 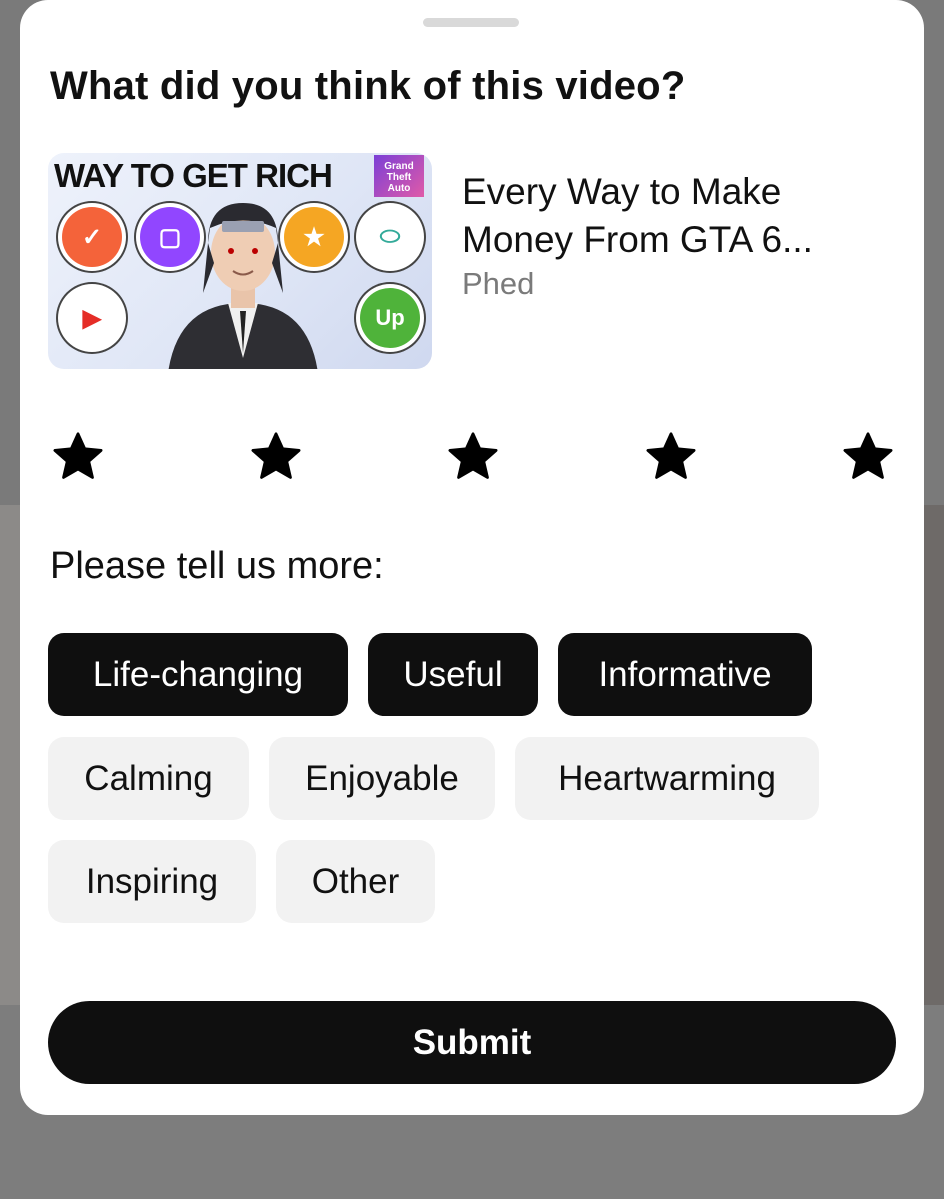 I want to click on chip-heartwarming: Heartwarming, so click(x=667, y=778).